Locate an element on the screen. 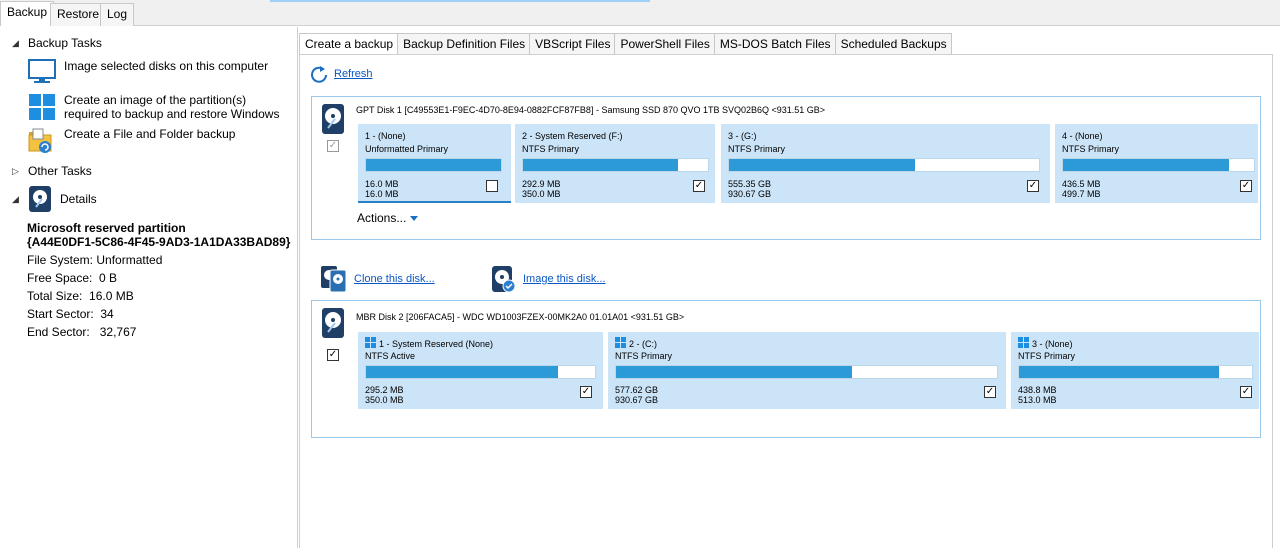 The width and height of the screenshot is (1280, 548). backup-tasks-header: ◢ Backup Tasks is located at coordinates (57, 43).